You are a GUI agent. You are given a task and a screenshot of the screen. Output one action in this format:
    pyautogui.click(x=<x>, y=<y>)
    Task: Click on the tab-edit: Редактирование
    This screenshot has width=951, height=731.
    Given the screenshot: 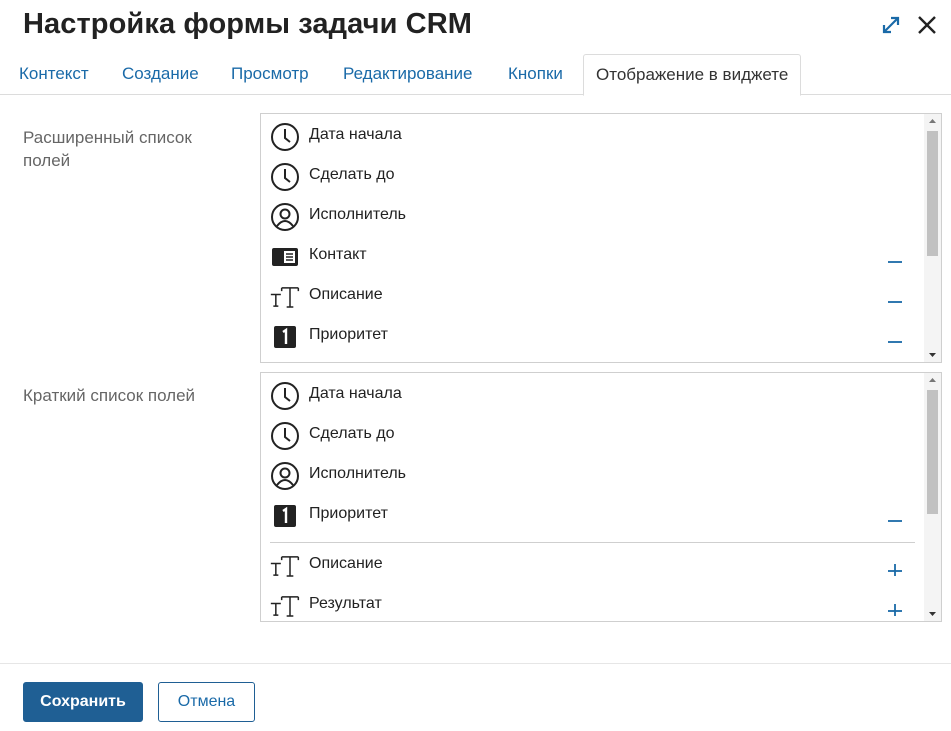 What is the action you would take?
    pyautogui.click(x=408, y=74)
    